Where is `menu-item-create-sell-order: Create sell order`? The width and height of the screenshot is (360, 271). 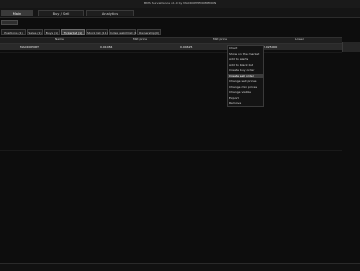
menu-item-create-sell-order: Create sell order is located at coordinates (246, 75).